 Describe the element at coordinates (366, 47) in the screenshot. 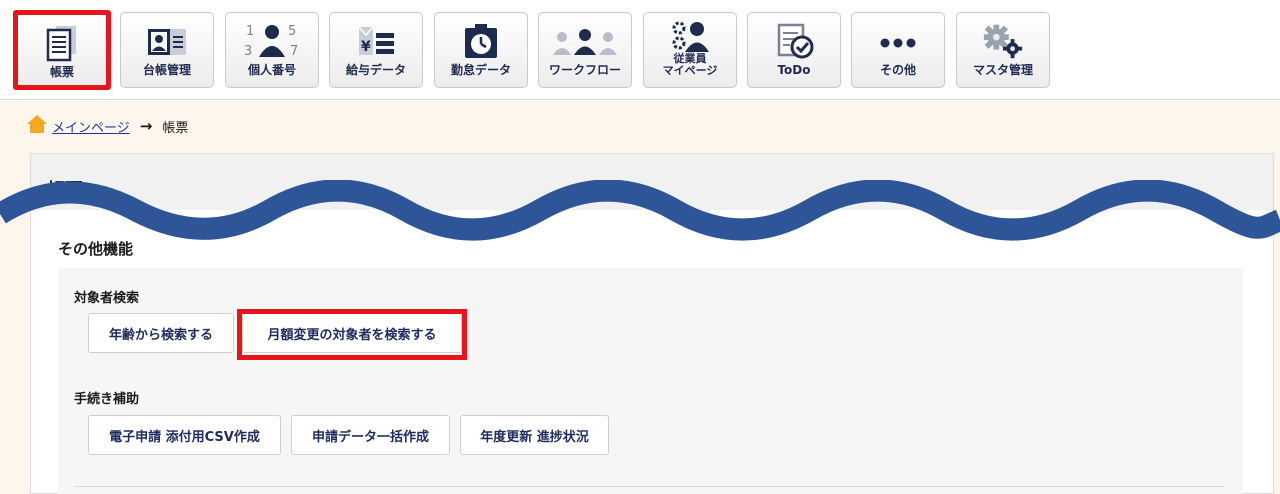

I see `yen-symbol: ¥` at that location.